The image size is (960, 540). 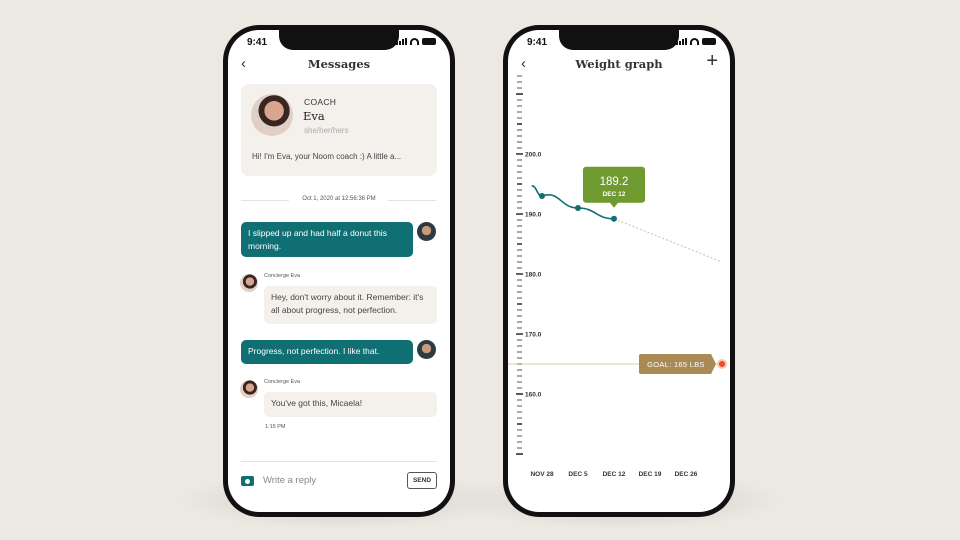 I want to click on conversation-timestamp: Oct 1, 2020 at 12:56:36 PM, so click(x=339, y=199).